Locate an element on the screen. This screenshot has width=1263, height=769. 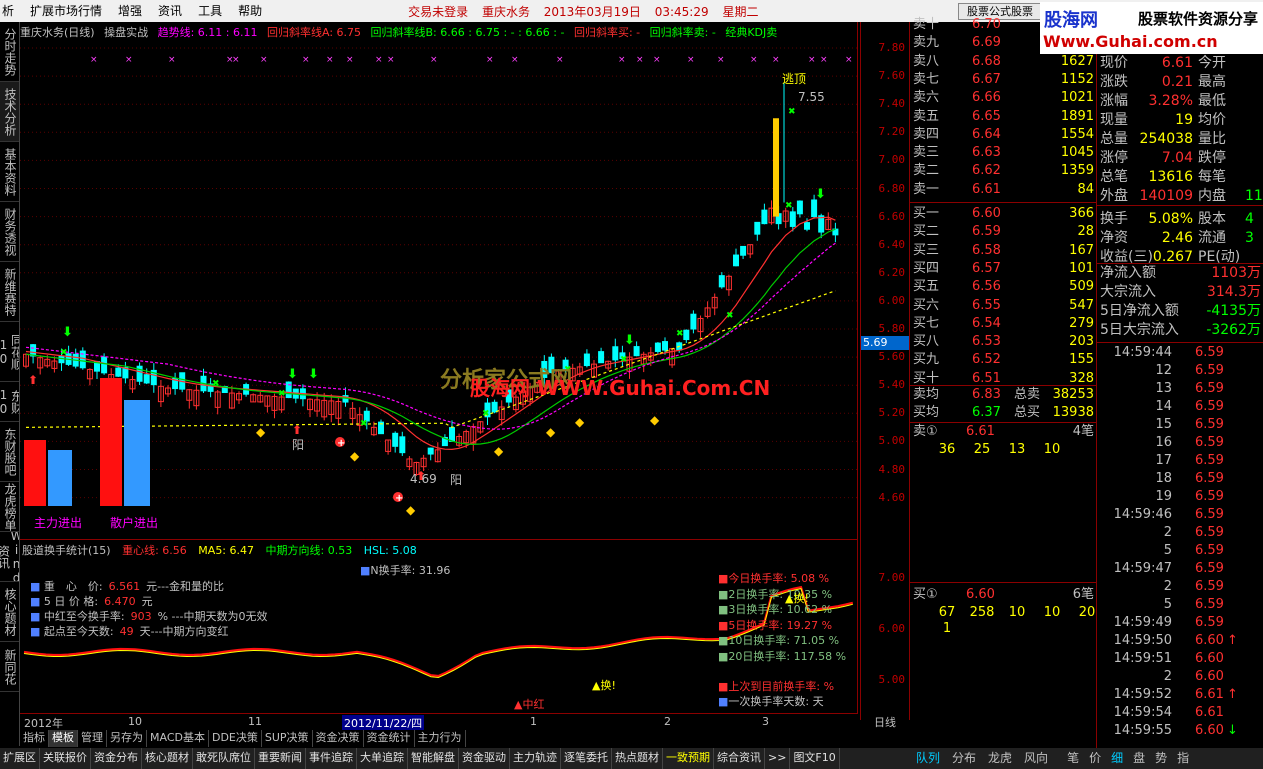
menu-item-enhance: 增强 is located at coordinates (130, 11).